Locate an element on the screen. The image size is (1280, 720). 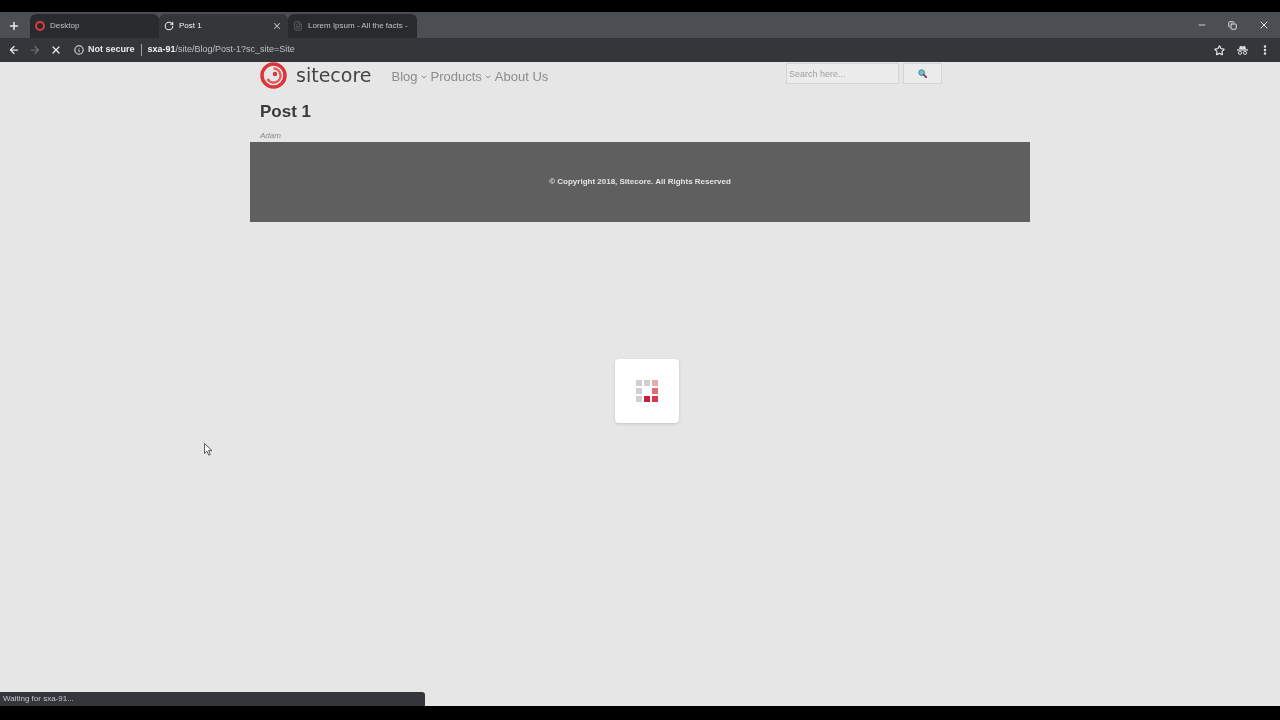
bookmark-star-icon is located at coordinates (1219, 50).